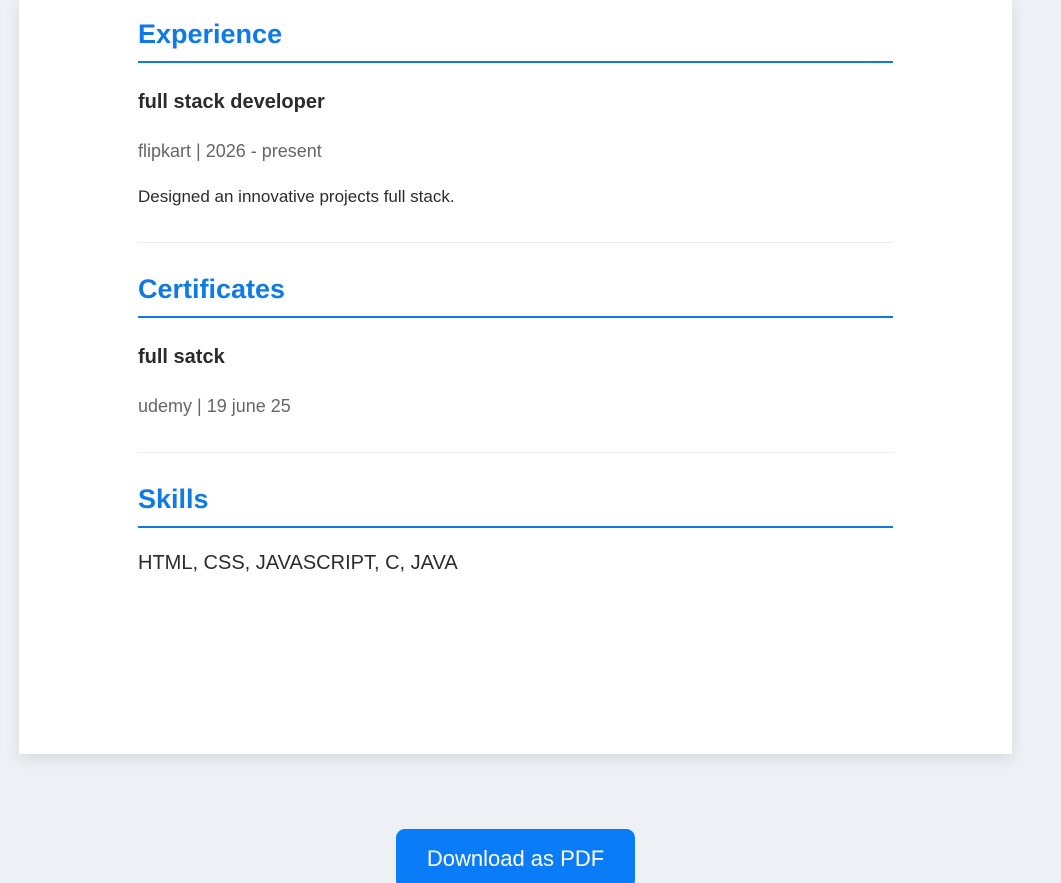 This screenshot has width=1061, height=883. Describe the element at coordinates (515, 242) in the screenshot. I see `experience-divider` at that location.